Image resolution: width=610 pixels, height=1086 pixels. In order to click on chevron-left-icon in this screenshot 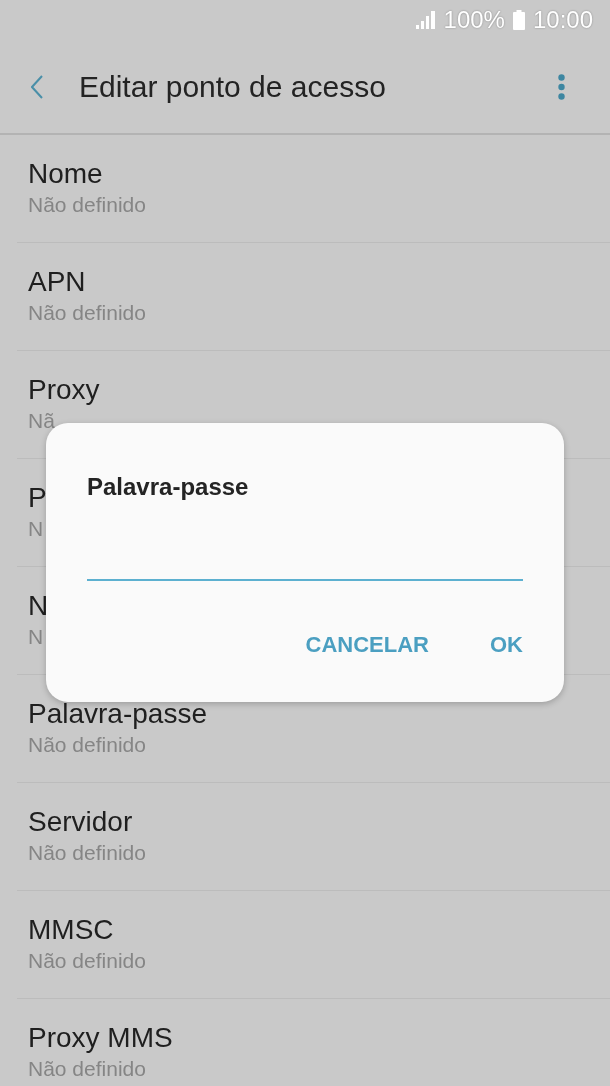, I will do `click(37, 86)`.